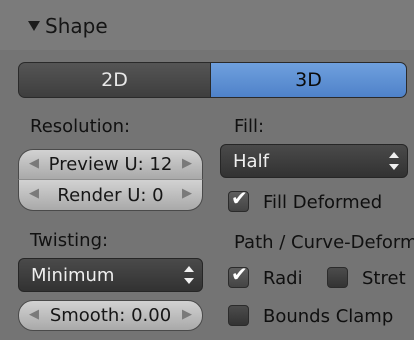  I want to click on radius-checkbox: ✔, so click(238, 275).